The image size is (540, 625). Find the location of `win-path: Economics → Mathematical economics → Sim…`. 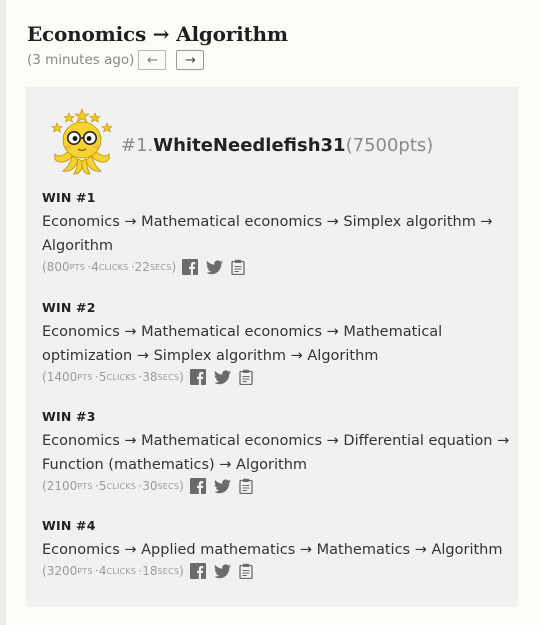

win-path: Economics → Mathematical economics → Sim… is located at coordinates (267, 234).